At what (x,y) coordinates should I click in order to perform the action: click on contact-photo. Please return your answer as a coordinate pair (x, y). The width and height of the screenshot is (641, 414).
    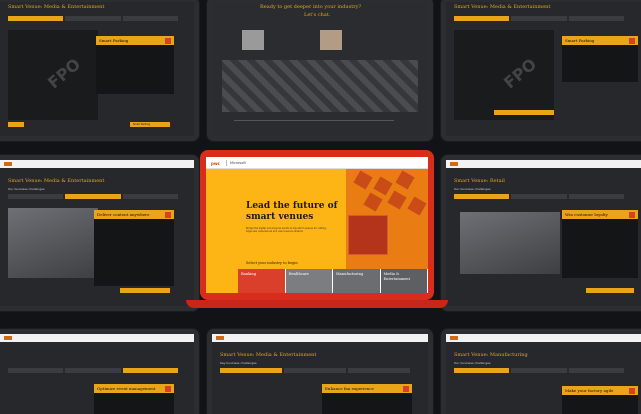
    Looking at the image, I should click on (331, 40).